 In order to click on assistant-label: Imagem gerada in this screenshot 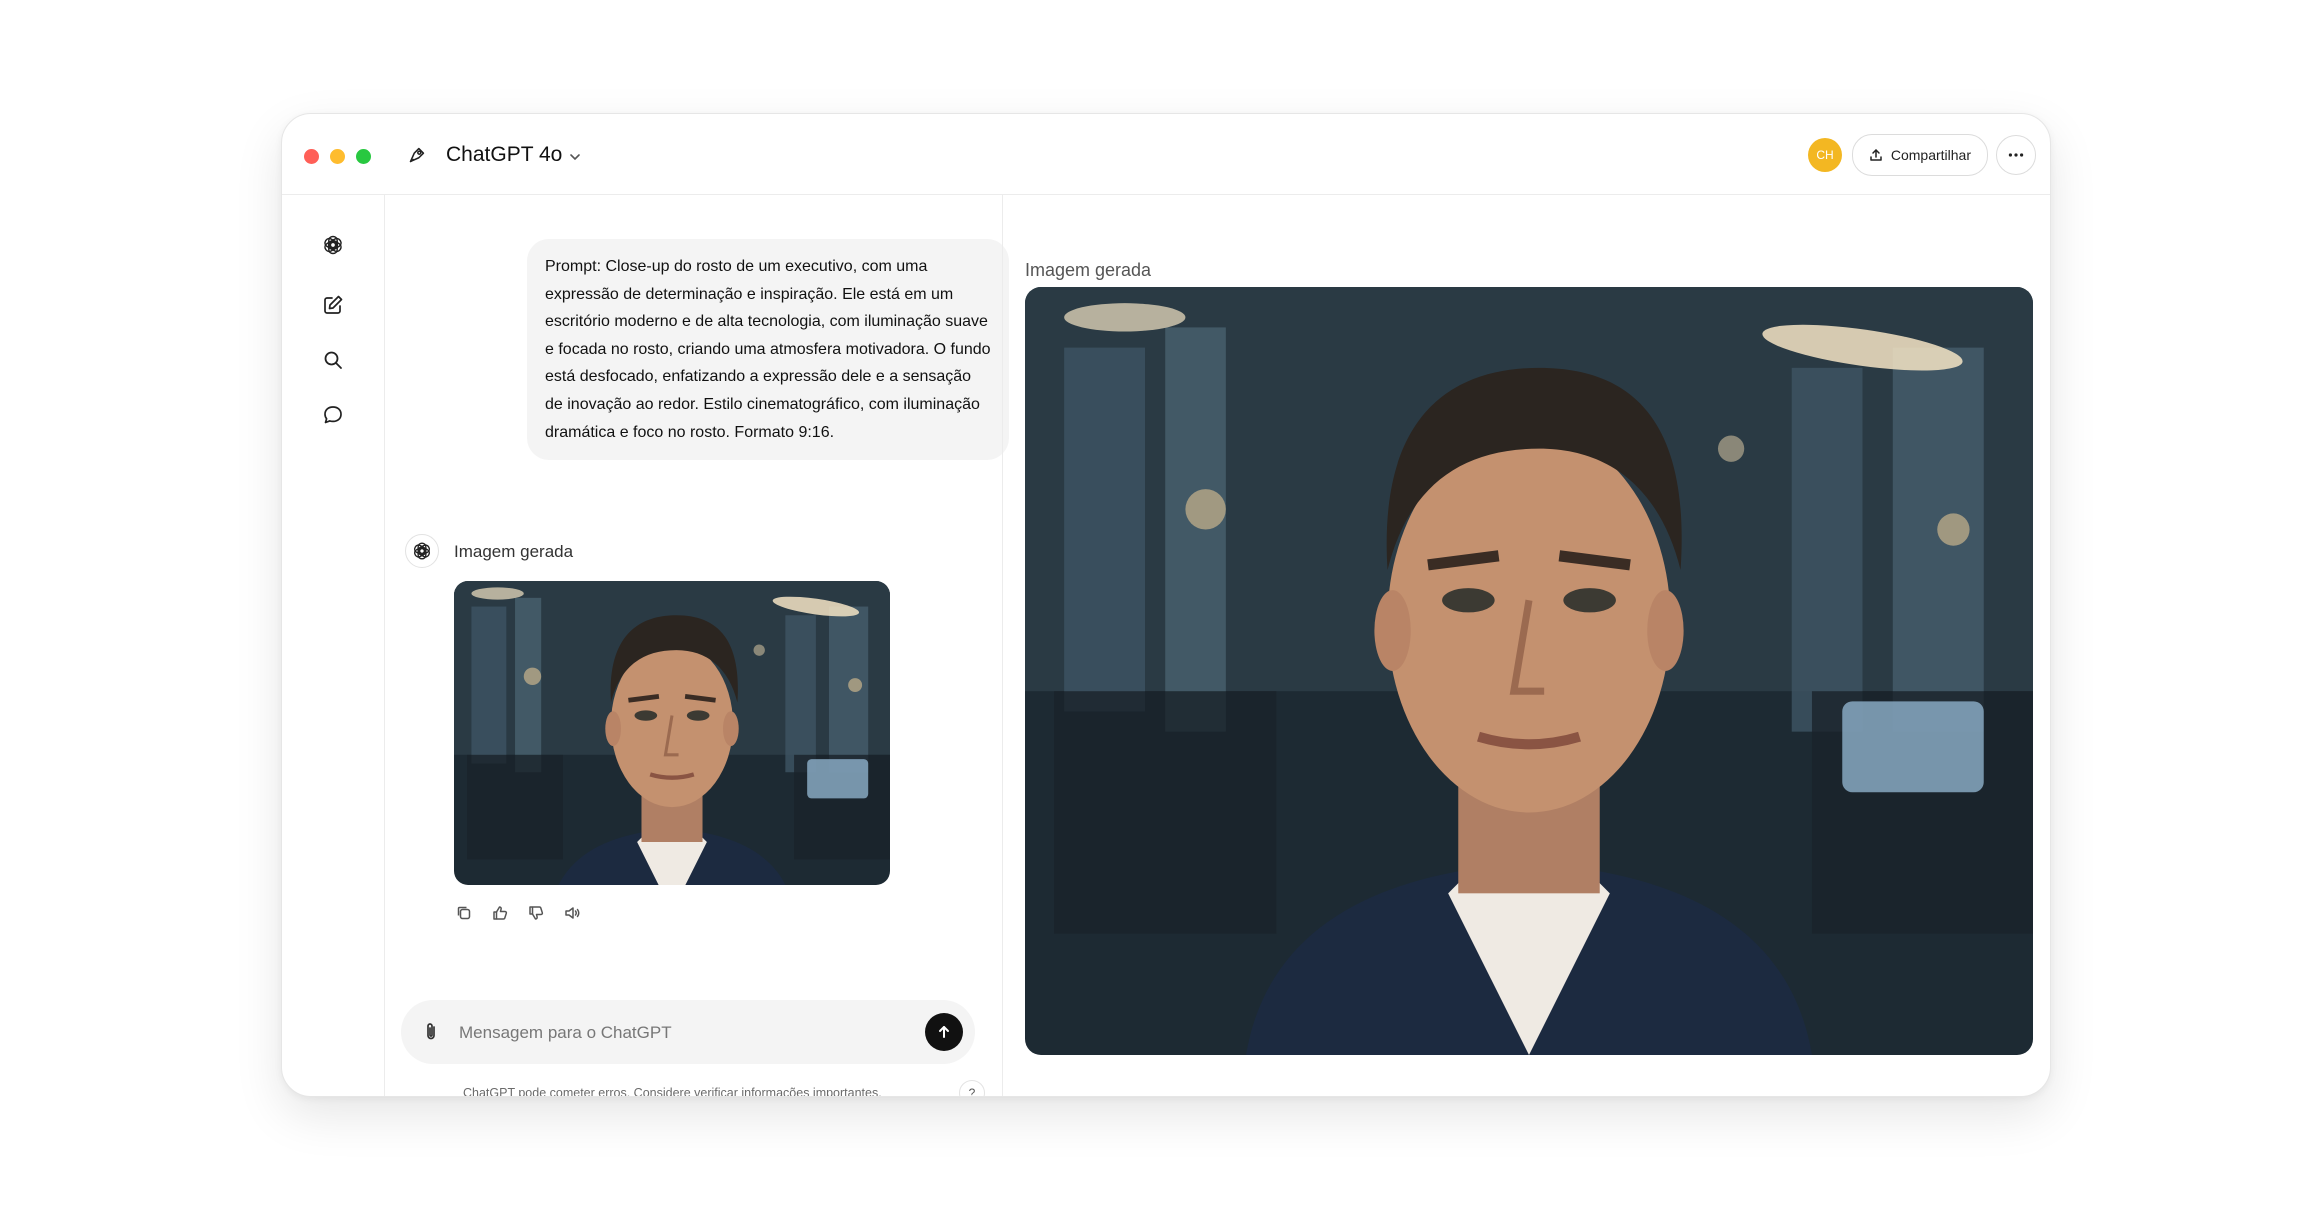, I will do `click(514, 551)`.